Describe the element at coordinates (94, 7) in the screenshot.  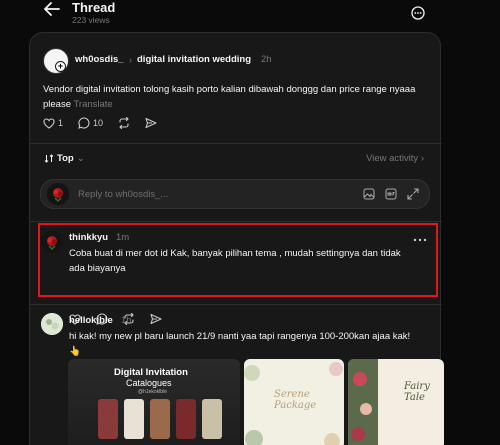
I see `page-title: Thread` at that location.